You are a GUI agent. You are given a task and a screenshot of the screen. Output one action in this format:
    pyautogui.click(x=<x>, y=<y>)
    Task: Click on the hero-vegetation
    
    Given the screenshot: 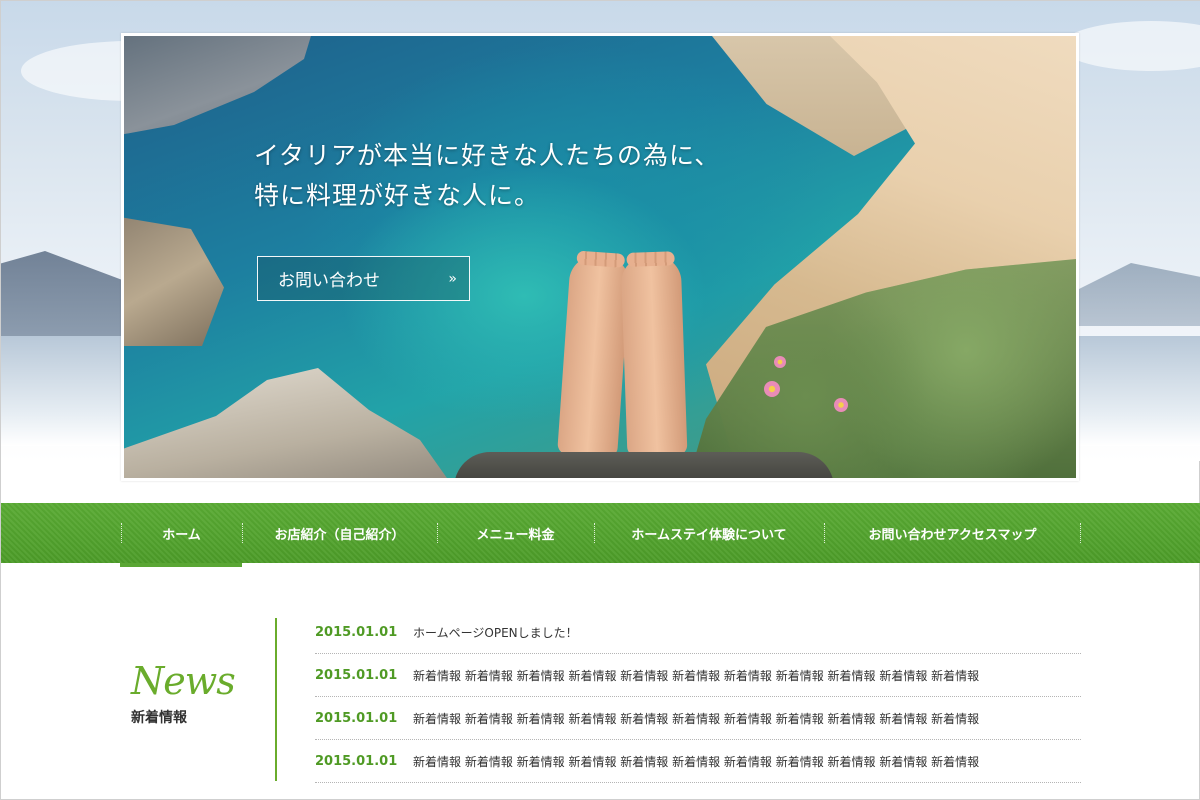 What is the action you would take?
    pyautogui.click(x=881, y=368)
    